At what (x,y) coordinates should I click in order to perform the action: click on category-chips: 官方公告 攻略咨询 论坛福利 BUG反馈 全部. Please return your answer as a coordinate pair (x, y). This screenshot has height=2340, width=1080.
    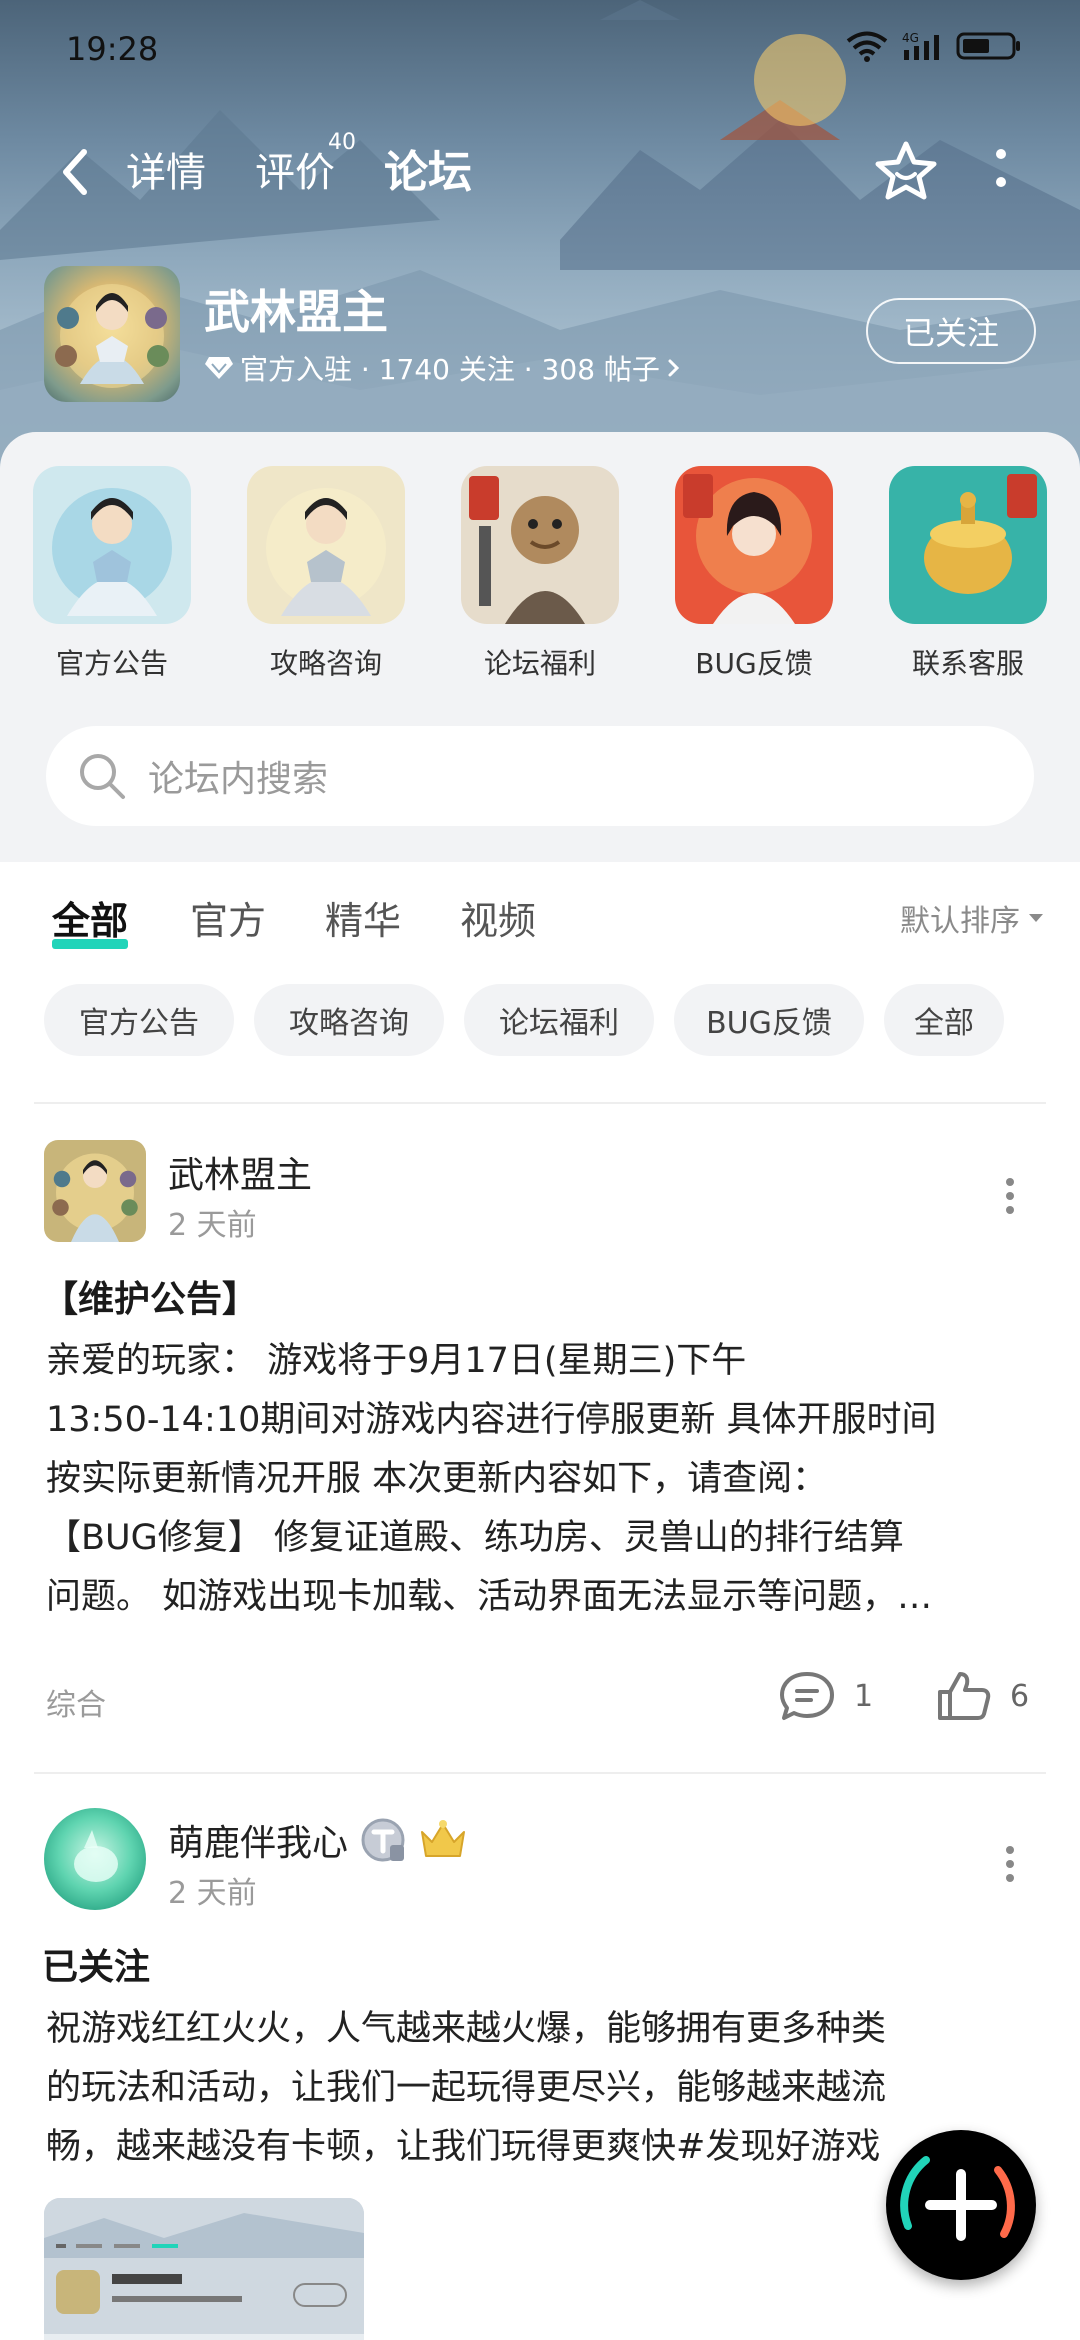
    Looking at the image, I should click on (540, 1020).